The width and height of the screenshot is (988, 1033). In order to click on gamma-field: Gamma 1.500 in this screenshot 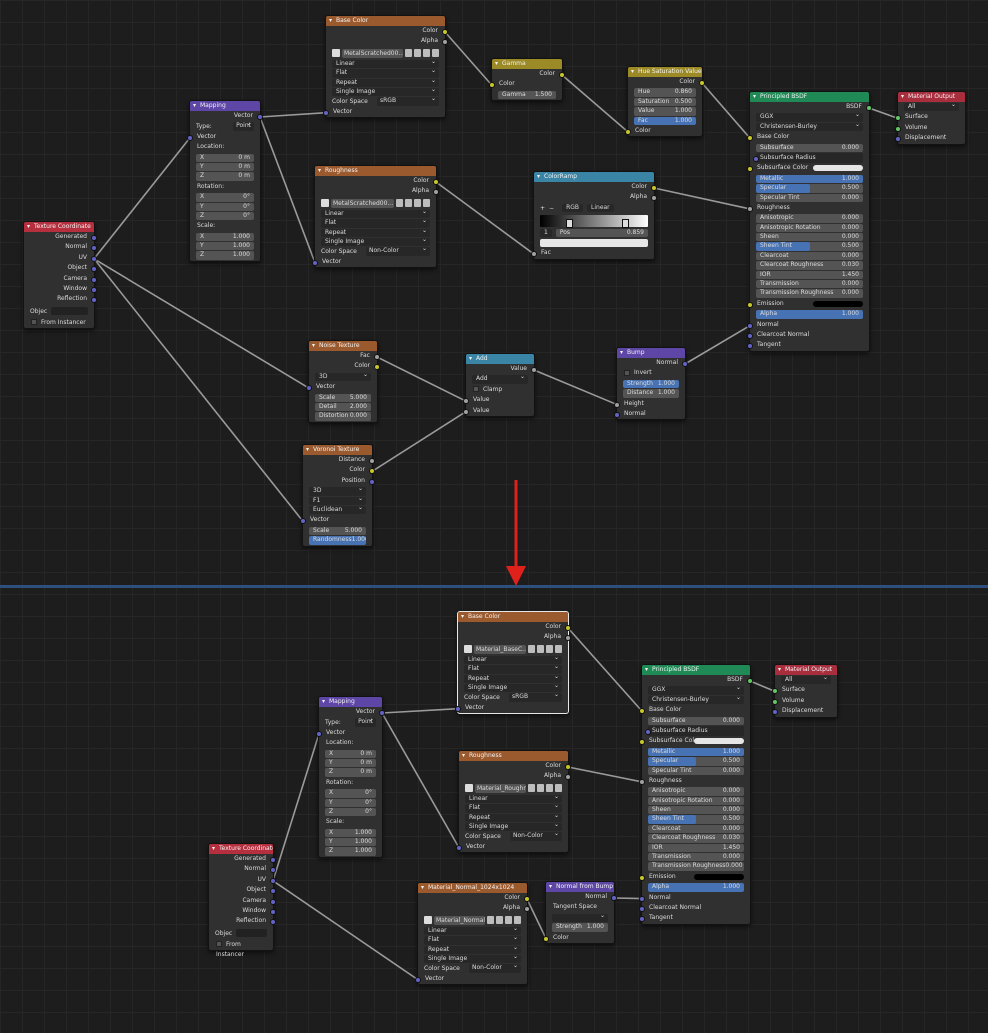, I will do `click(527, 95)`.